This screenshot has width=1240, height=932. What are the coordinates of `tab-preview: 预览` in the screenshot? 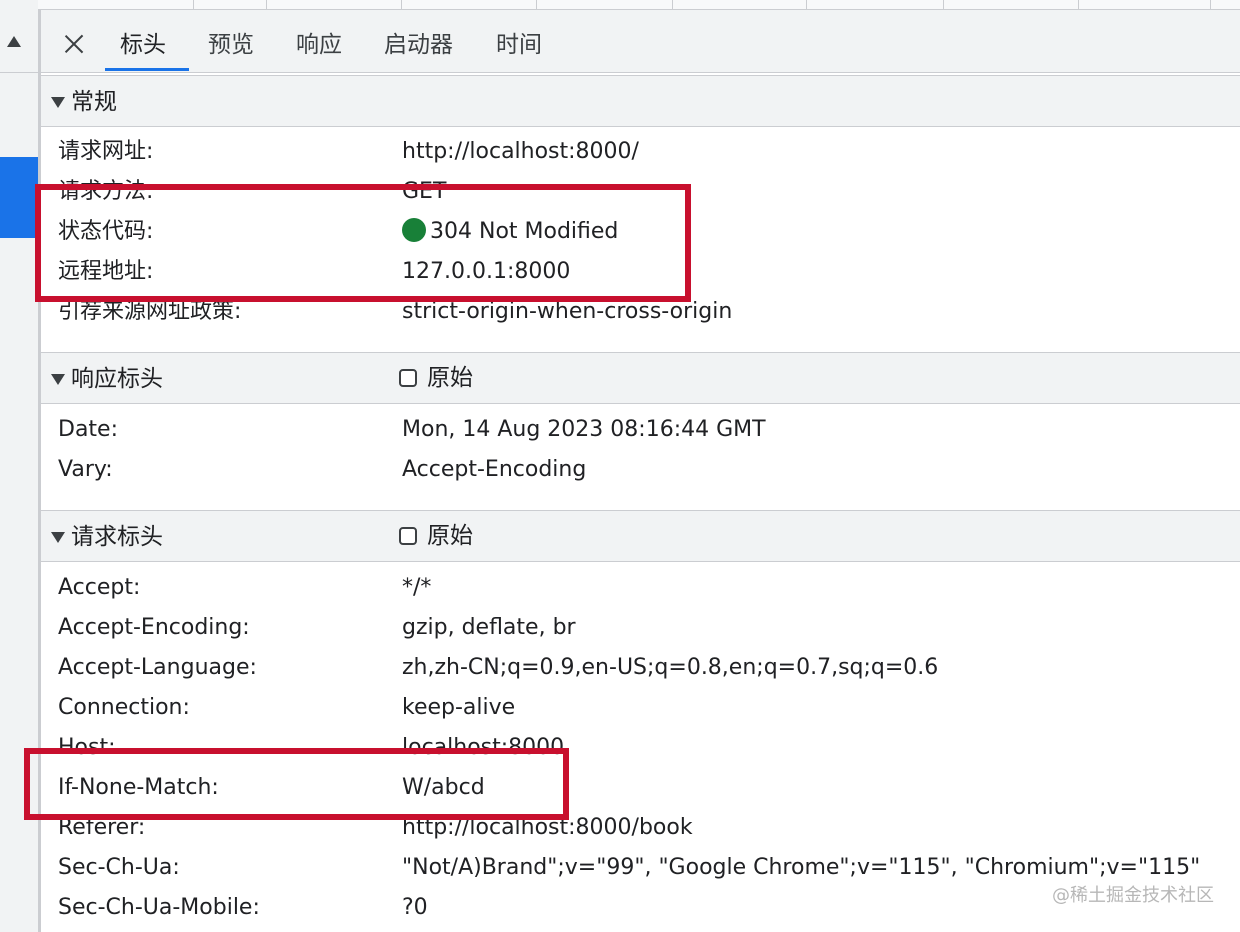 It's located at (231, 41).